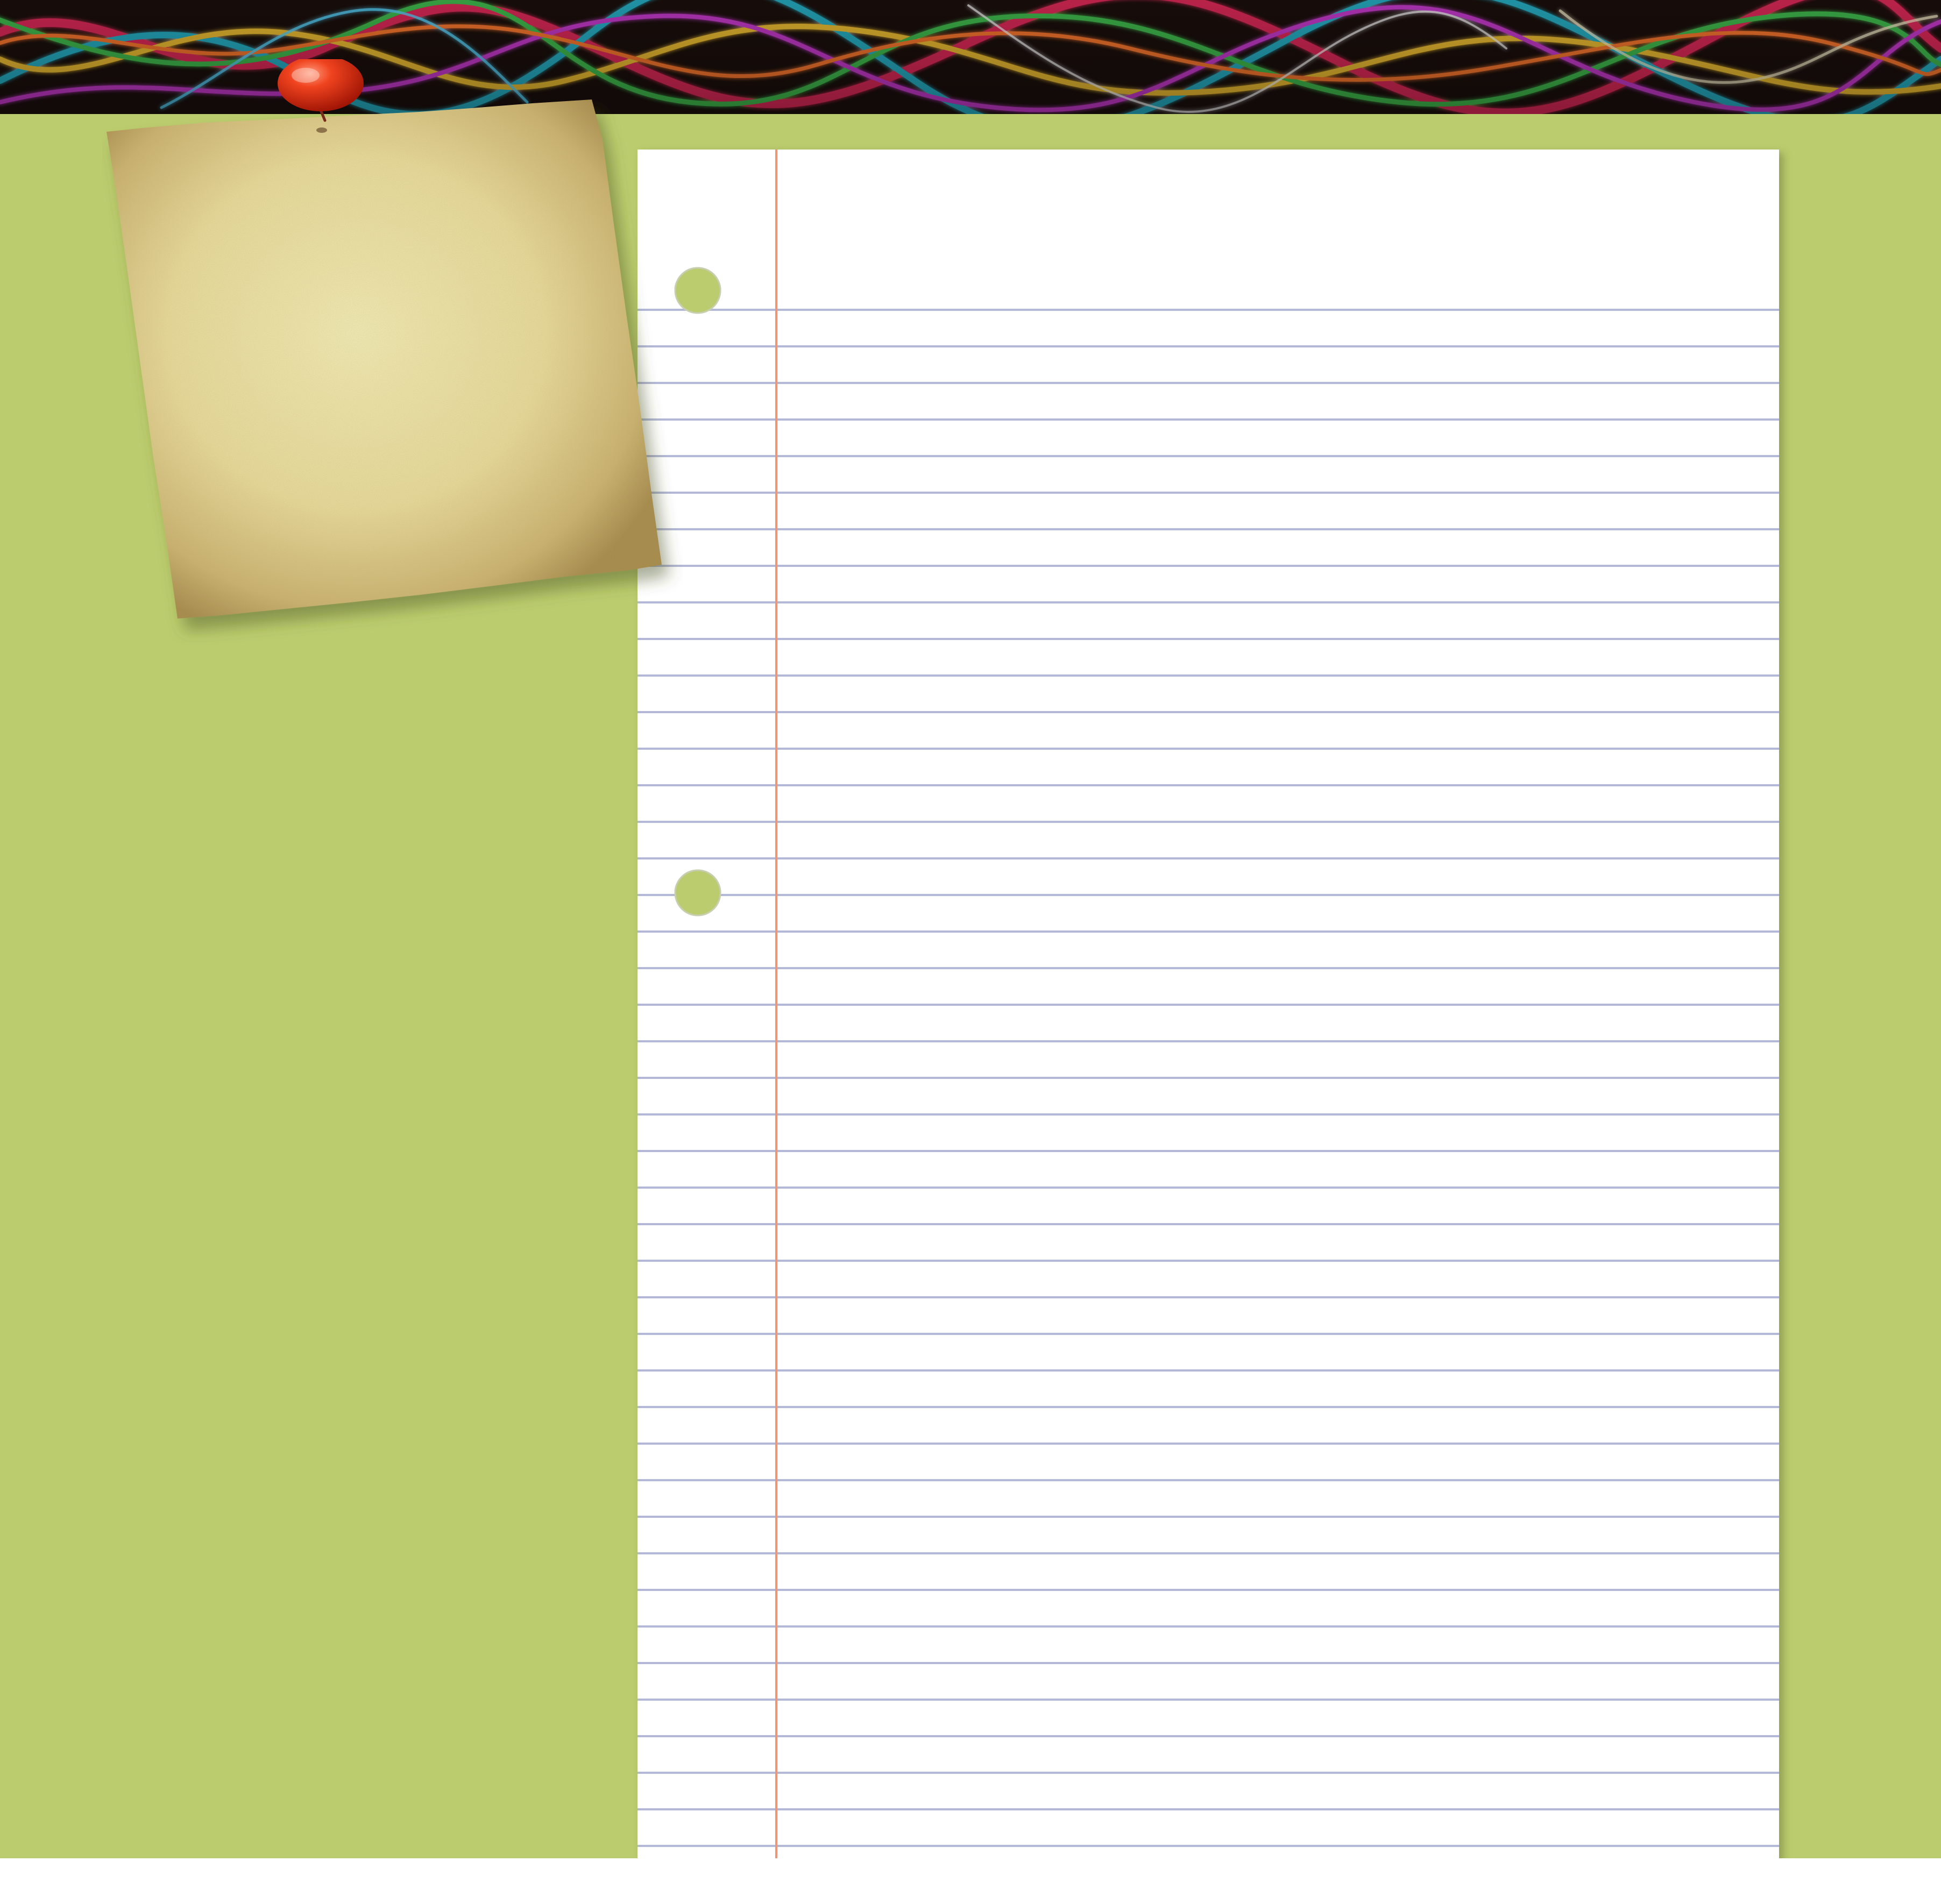  I want to click on pinned-parchment-note, so click(393, 360).